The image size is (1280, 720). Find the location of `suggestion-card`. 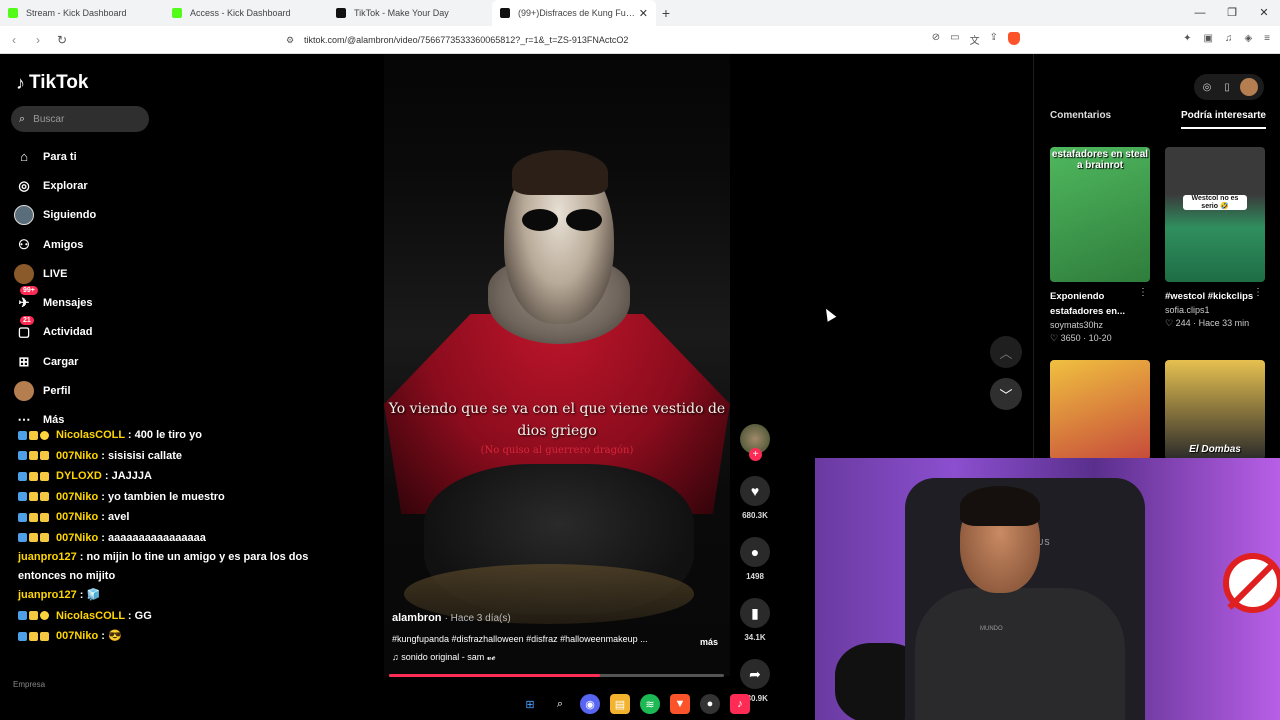

suggestion-card is located at coordinates (1100, 410).